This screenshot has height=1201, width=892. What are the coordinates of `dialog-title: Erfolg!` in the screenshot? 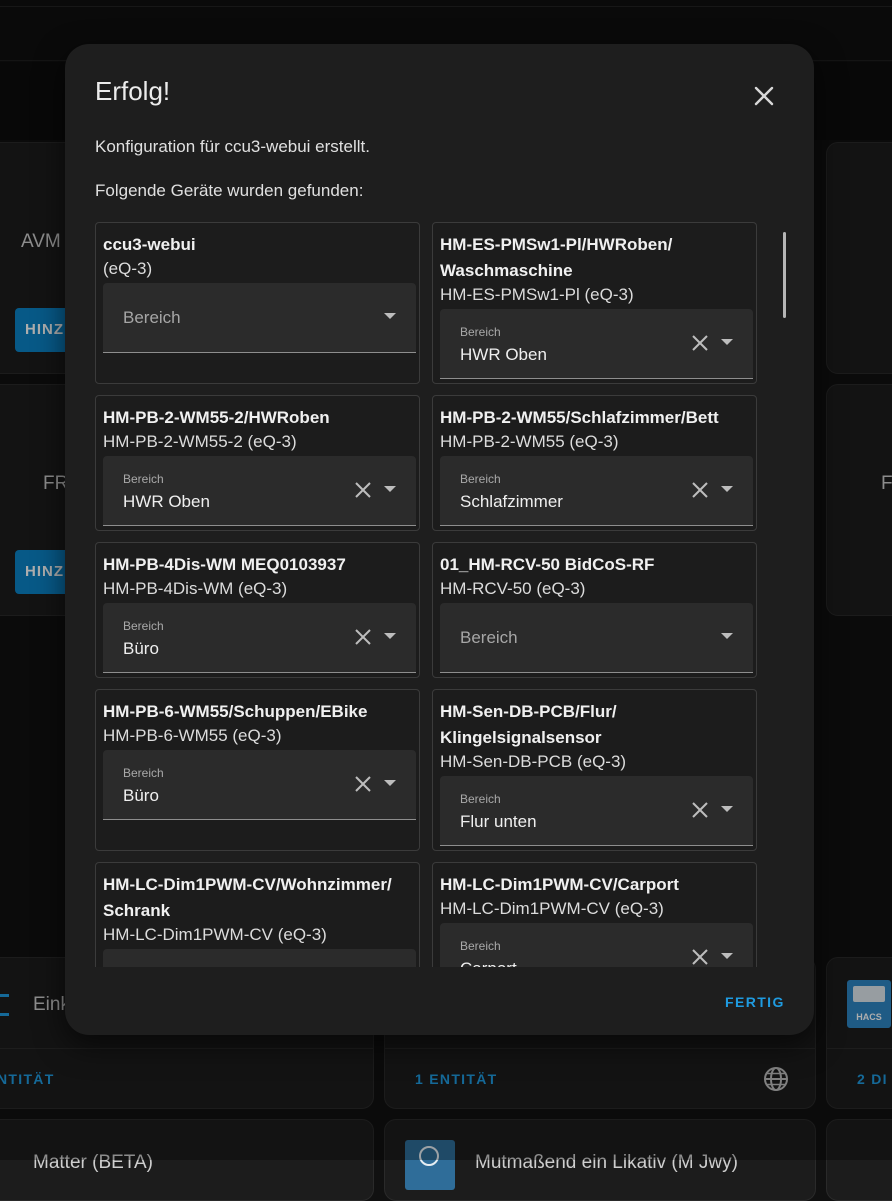 It's located at (133, 91).